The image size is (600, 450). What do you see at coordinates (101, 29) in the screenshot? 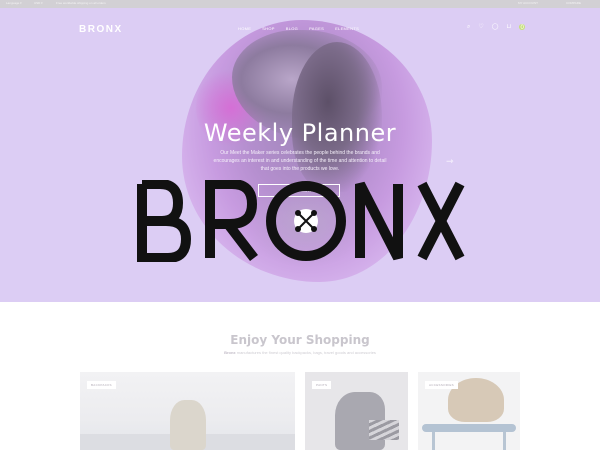
I see `header-logo: BRONX` at bounding box center [101, 29].